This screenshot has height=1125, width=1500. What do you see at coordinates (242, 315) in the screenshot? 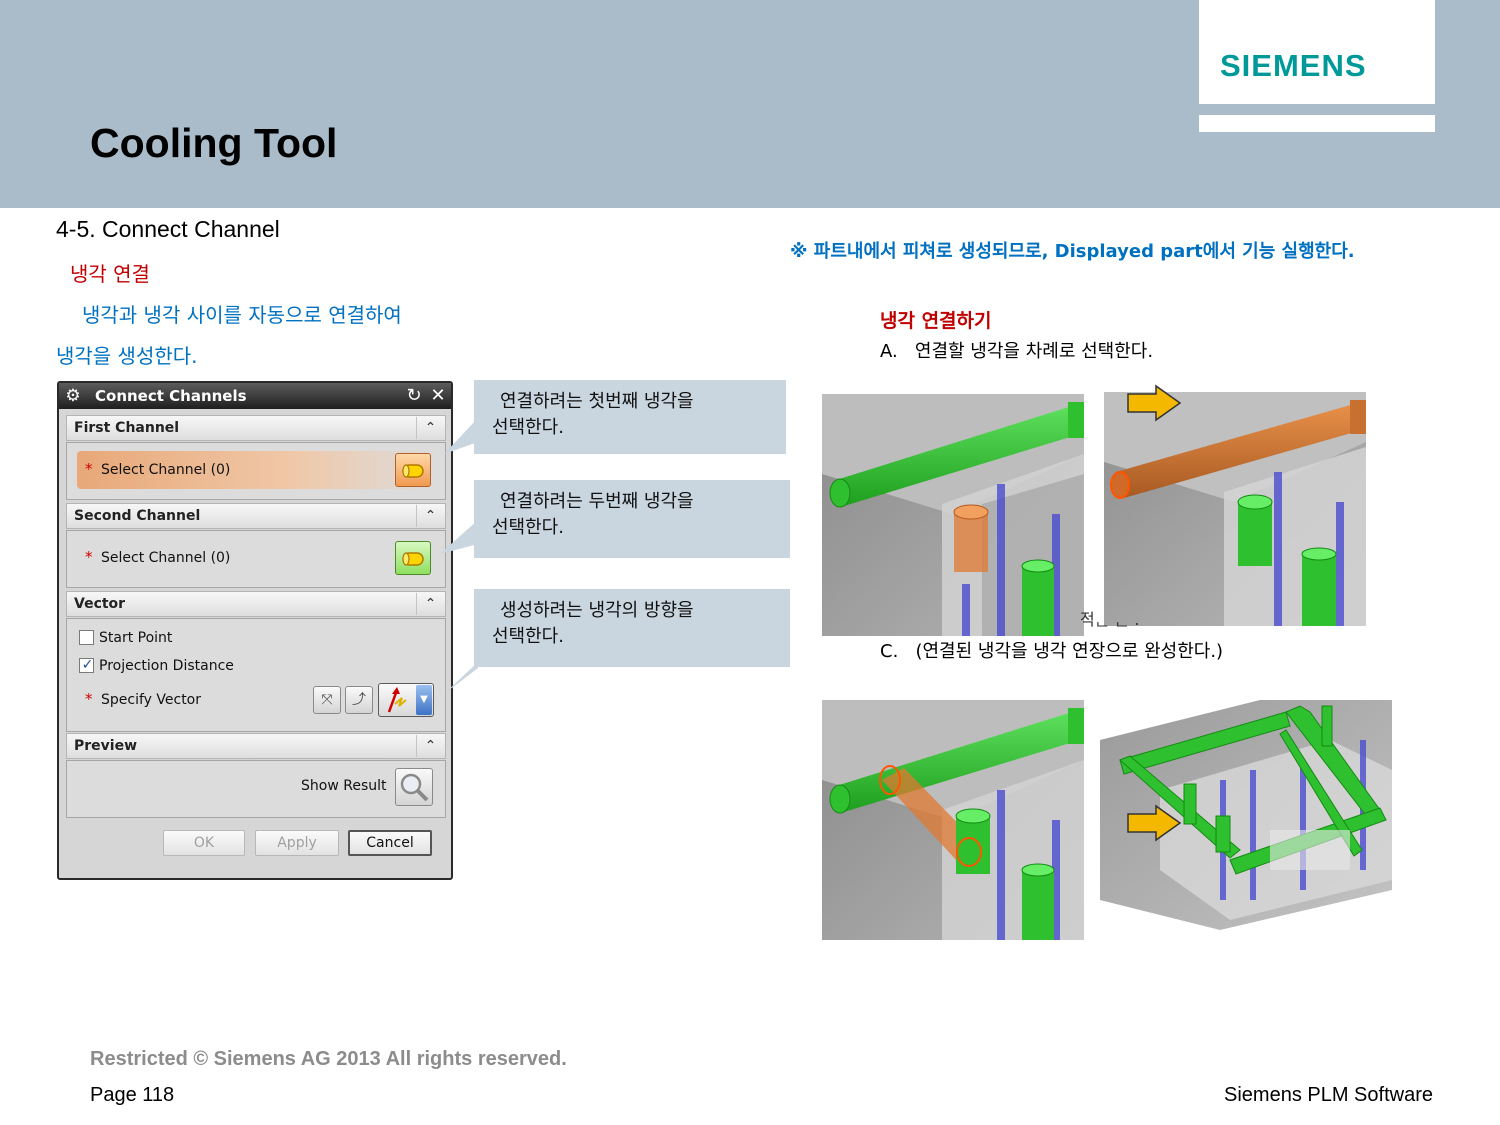
I see `description-line-1: 냉각과 냉각 사이를 자동으로 연결하여` at bounding box center [242, 315].